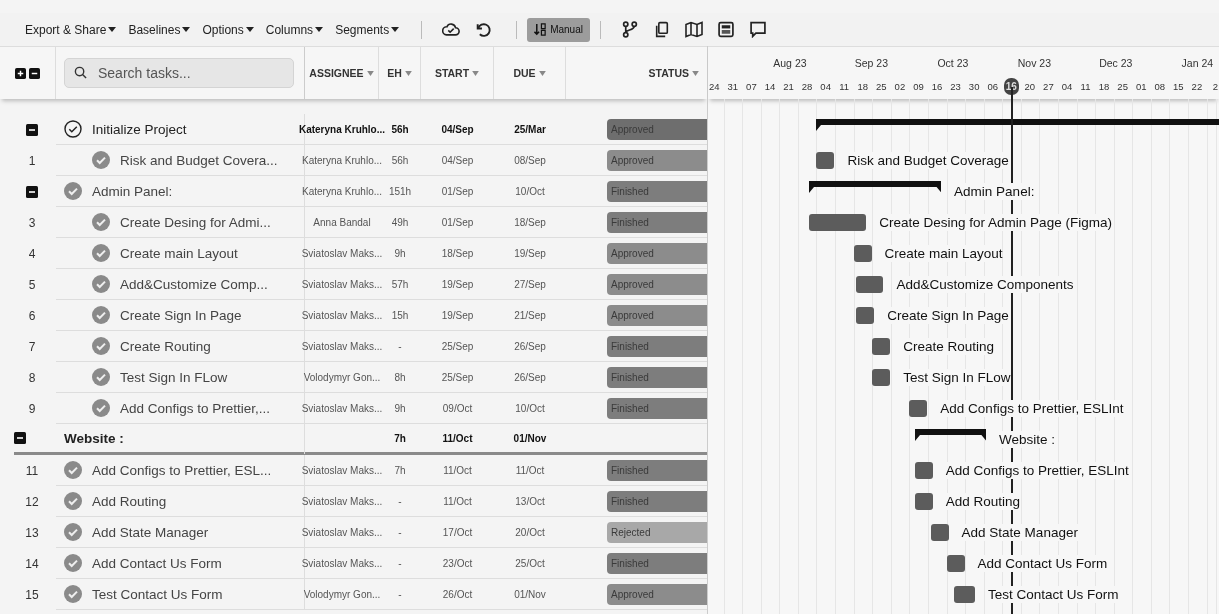 Image resolution: width=1219 pixels, height=614 pixels. I want to click on collapse-all-icon, so click(34, 73).